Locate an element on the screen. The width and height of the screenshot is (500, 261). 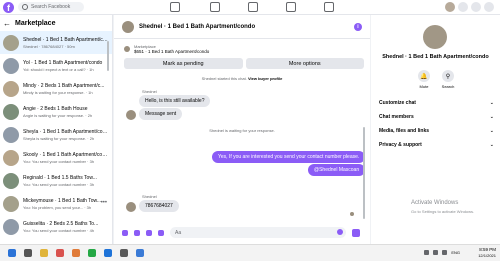
conversation-preview: Mindy is waiting for your response. · 1h is located at coordinates (58, 92).